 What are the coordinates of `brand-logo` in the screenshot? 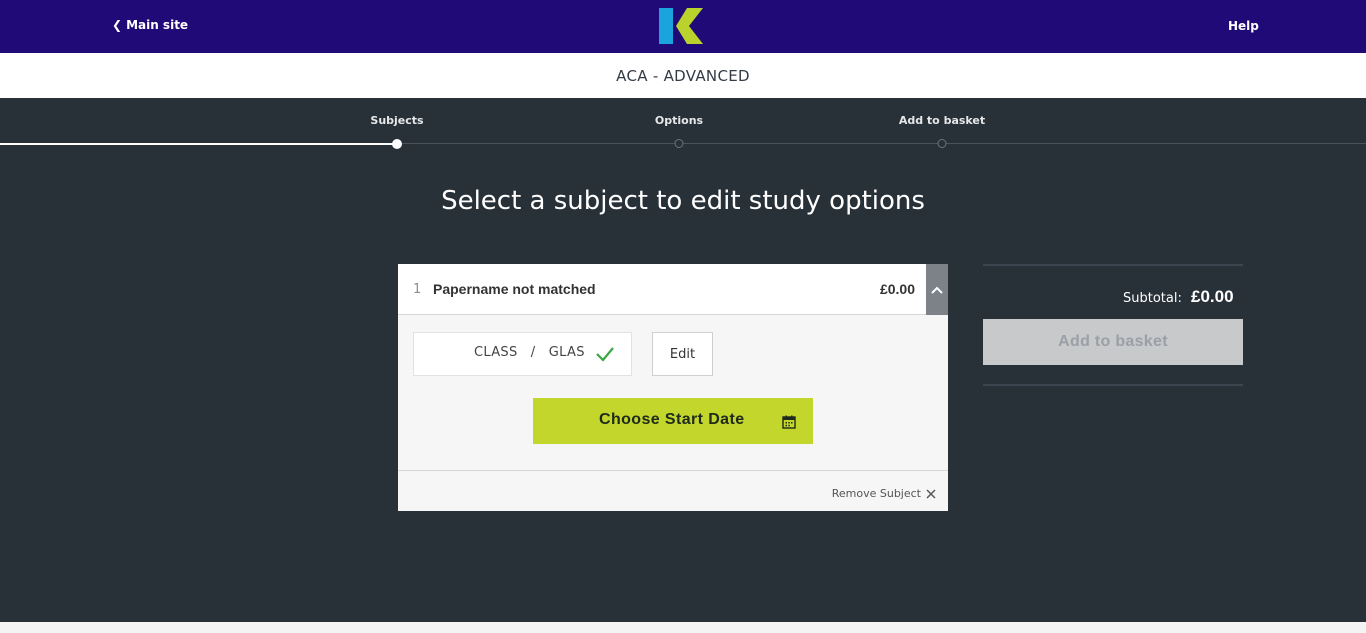 It's located at (683, 26).